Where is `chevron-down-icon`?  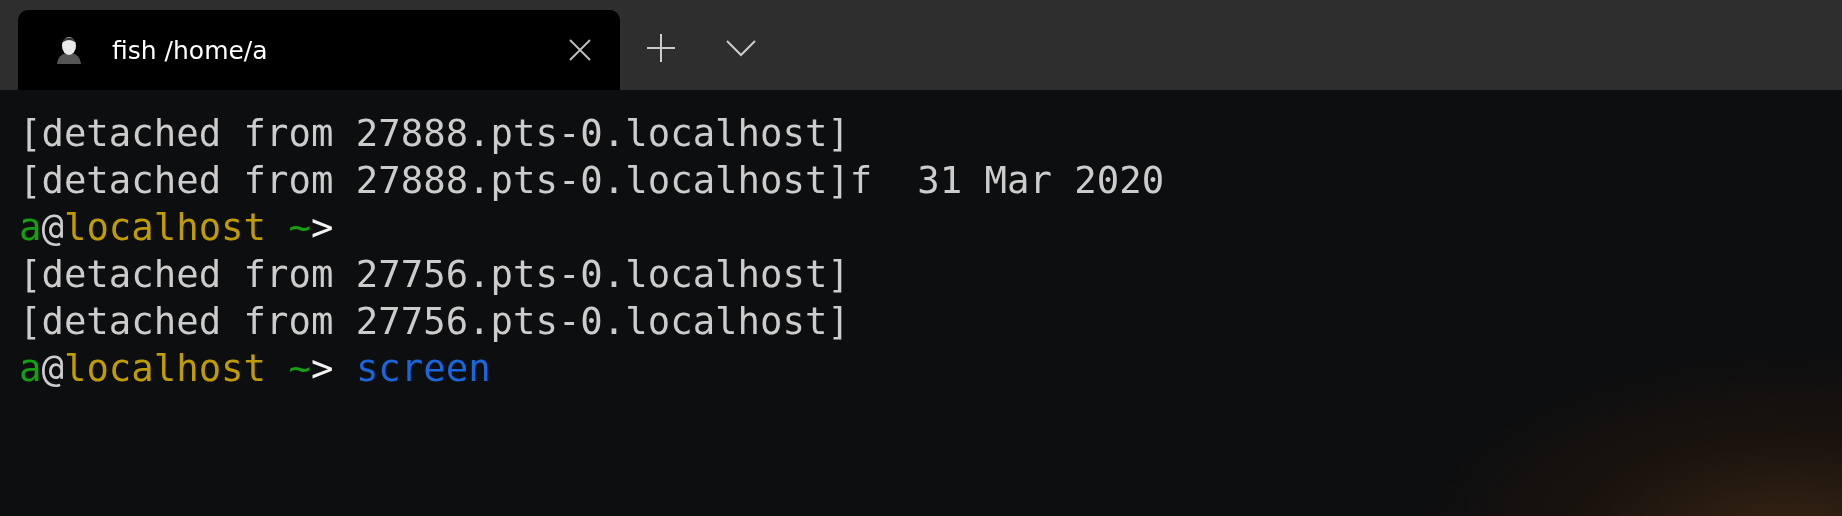 chevron-down-icon is located at coordinates (741, 48).